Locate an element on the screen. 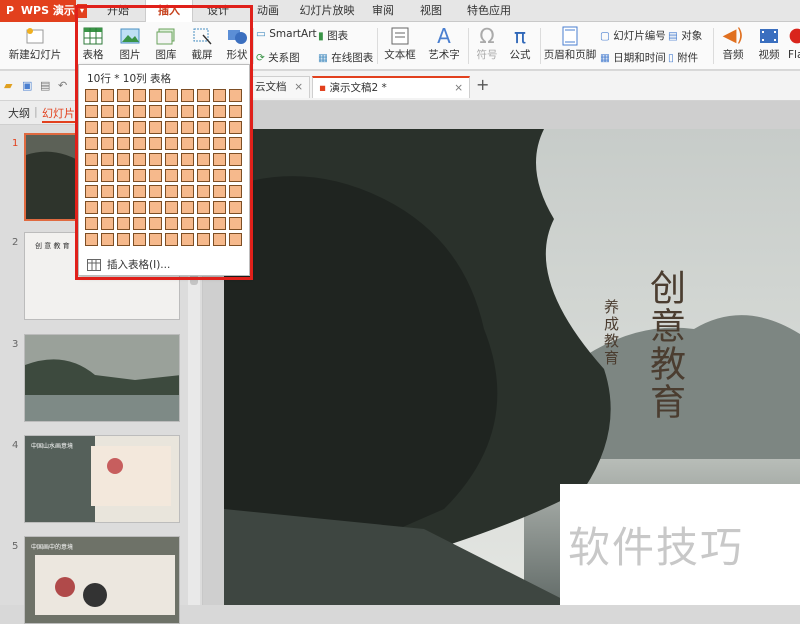 This screenshot has width=800, height=624. tab-view: 视图 is located at coordinates (431, 11).